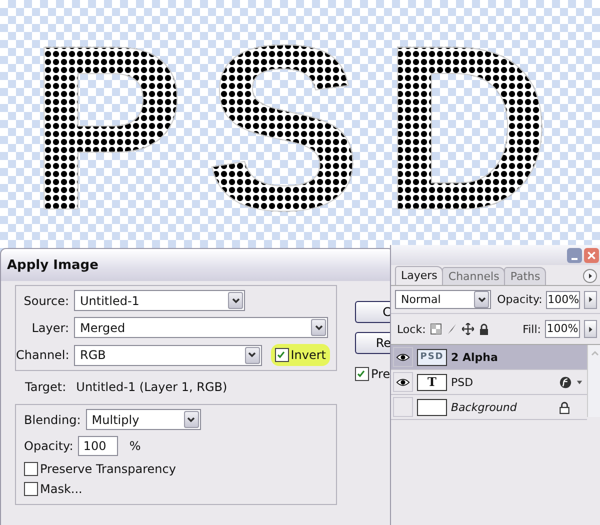  I want to click on close-icon, so click(591, 255).